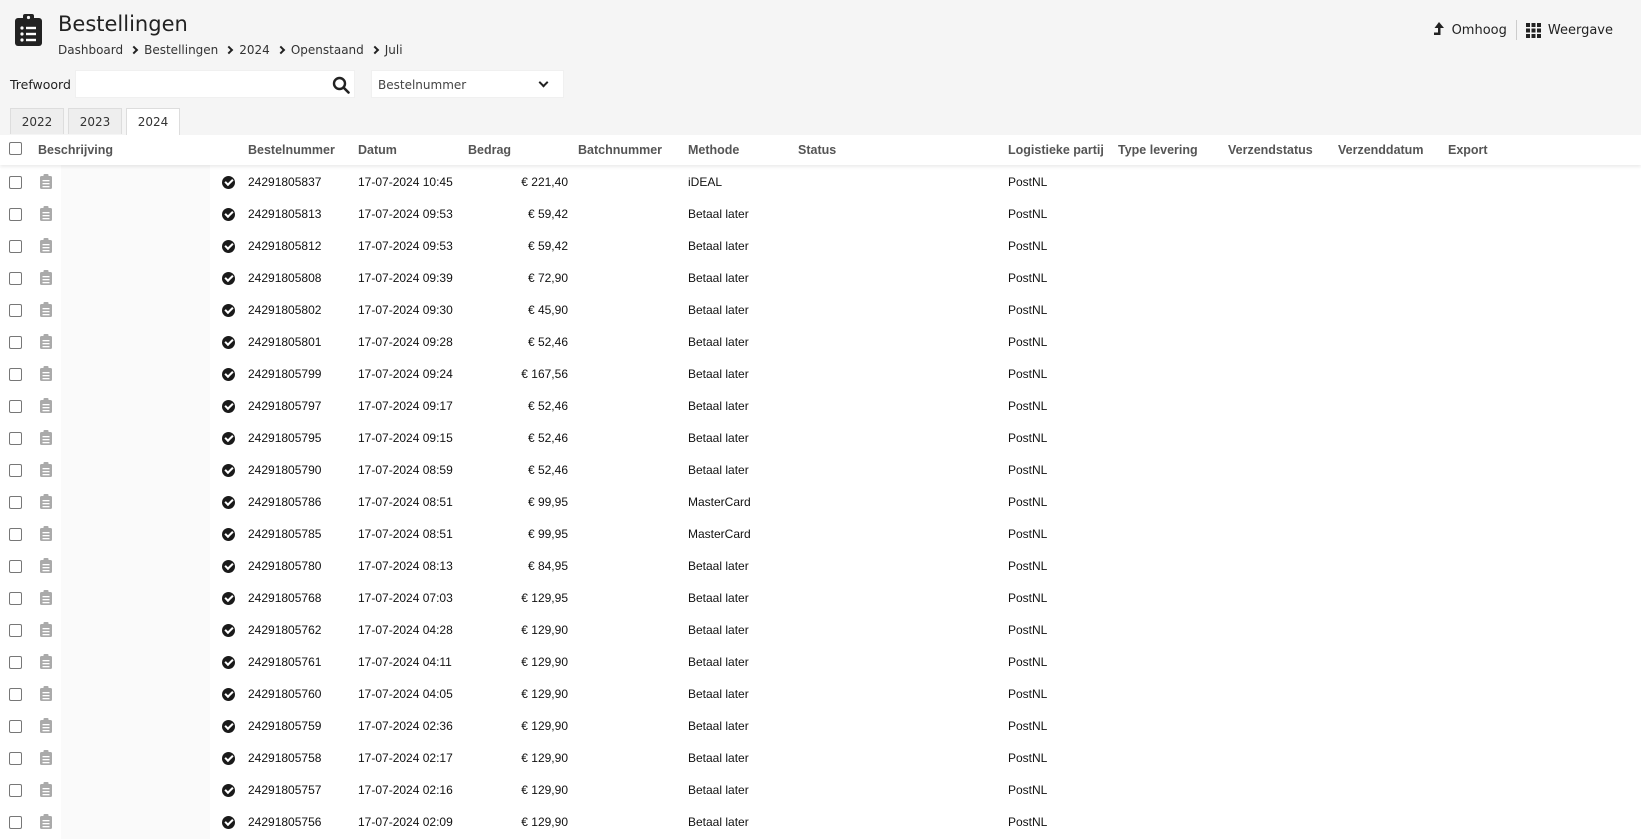 This screenshot has height=839, width=1641. What do you see at coordinates (467, 84) in the screenshot?
I see `search-field-select: Bestelnummer` at bounding box center [467, 84].